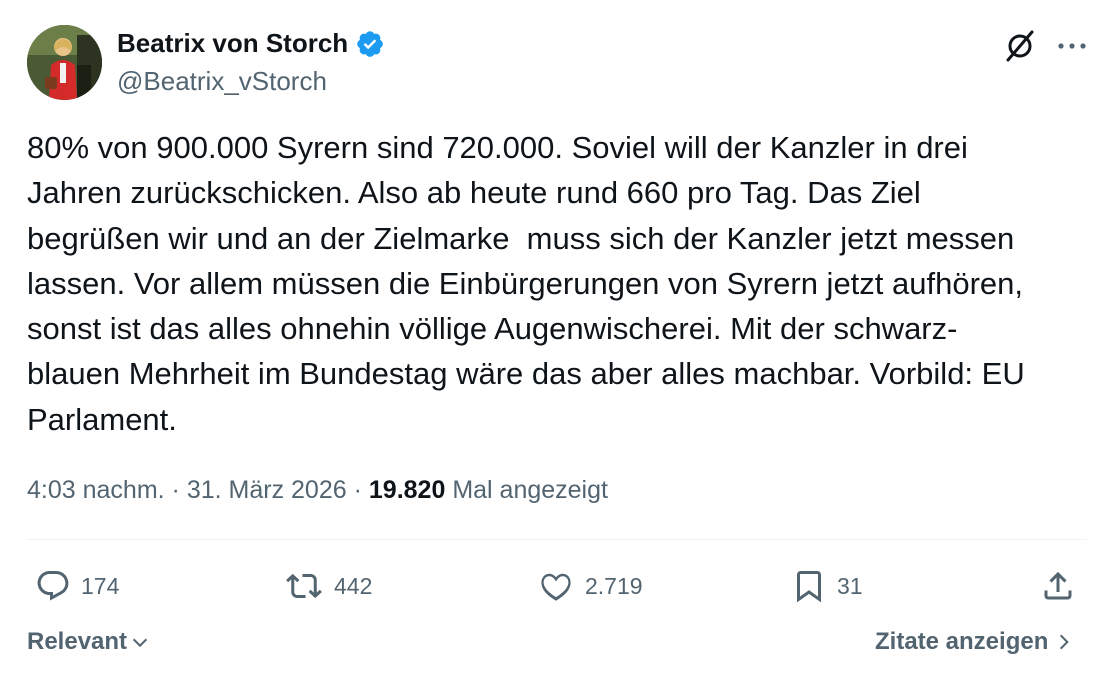 This screenshot has height=676, width=1104. I want to click on like-icon, so click(556, 587).